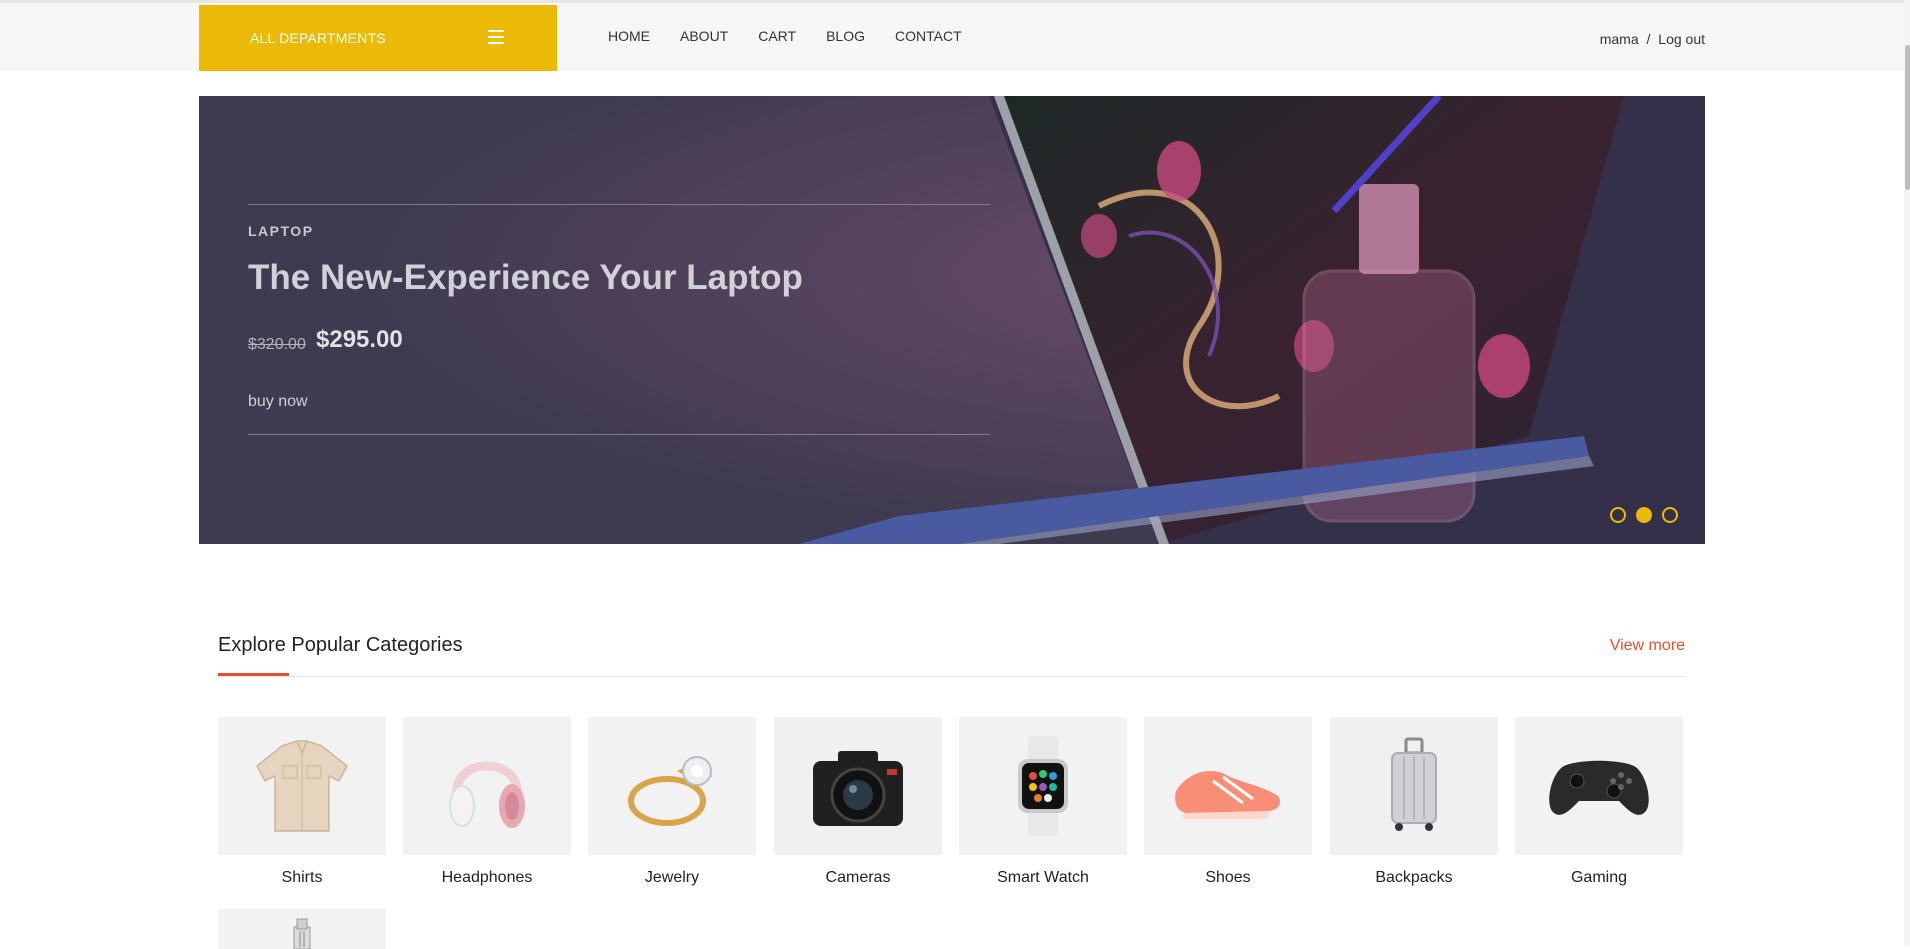 This screenshot has height=949, width=1910. What do you see at coordinates (1652, 39) in the screenshot?
I see `account-links: mama / Log out` at bounding box center [1652, 39].